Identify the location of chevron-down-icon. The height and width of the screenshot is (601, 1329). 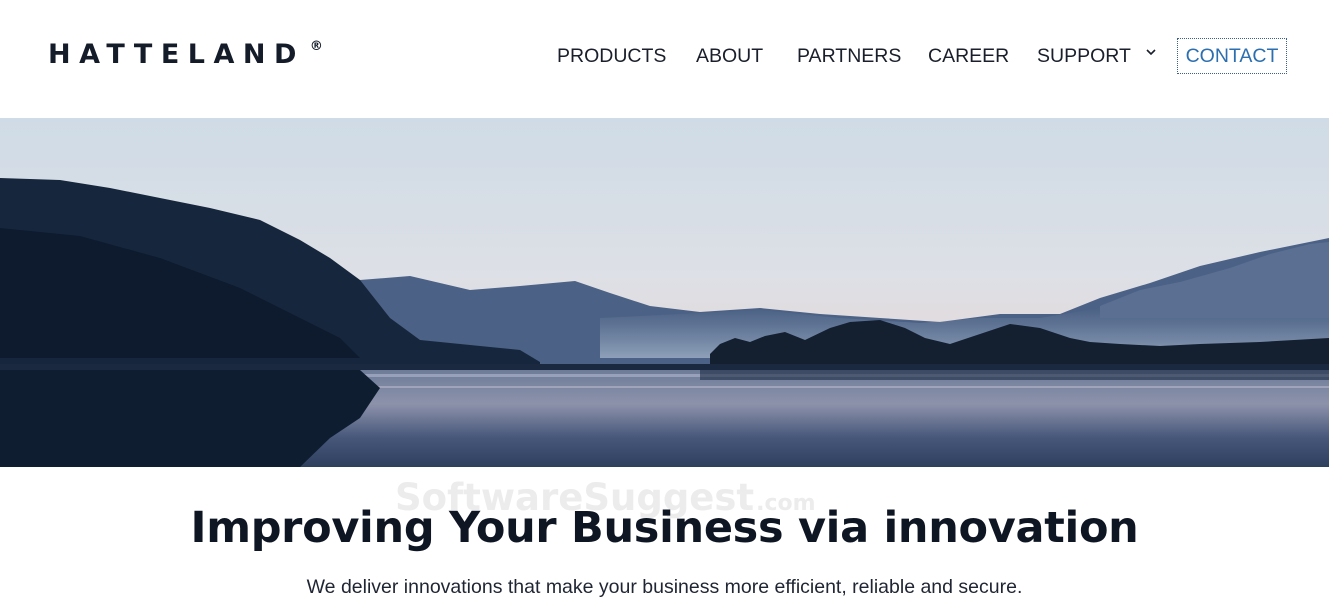
(1151, 50).